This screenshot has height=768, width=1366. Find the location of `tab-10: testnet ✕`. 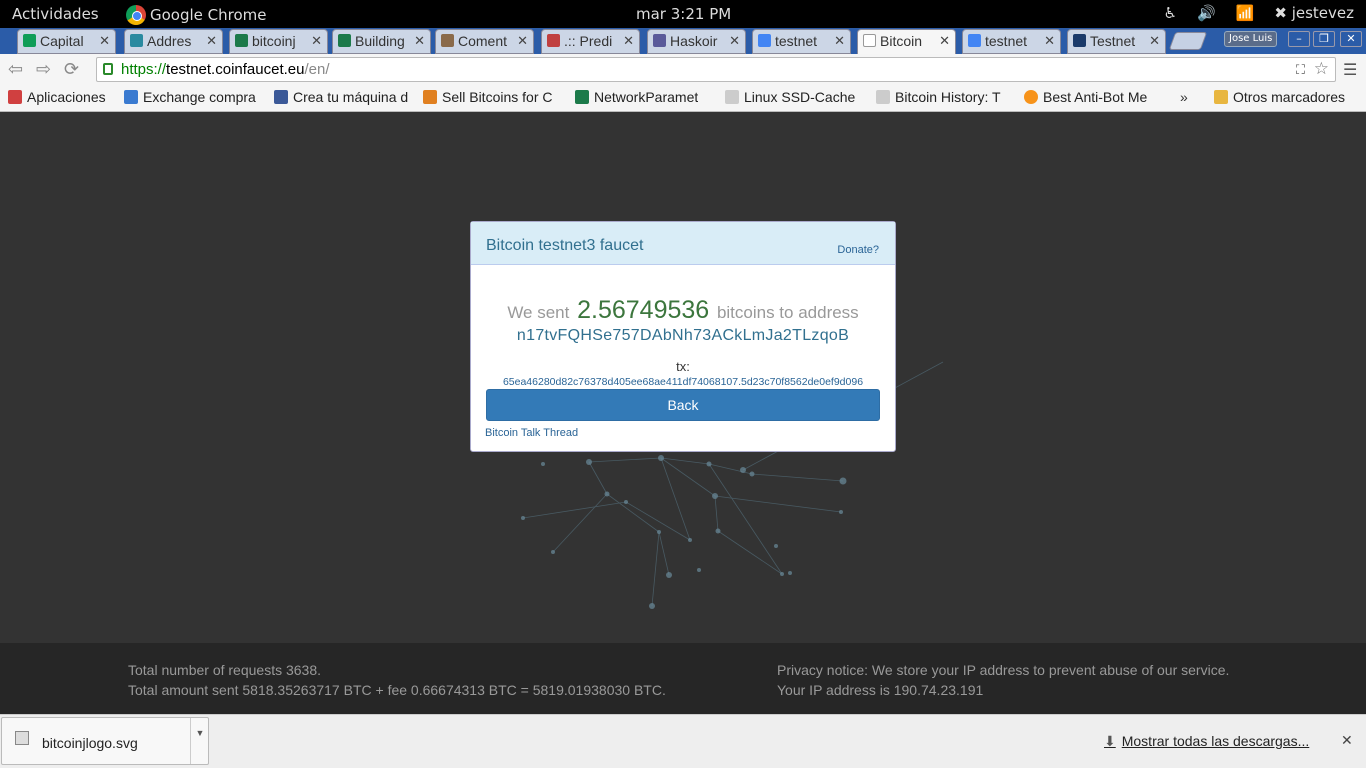

tab-10: testnet ✕ is located at coordinates (1011, 41).